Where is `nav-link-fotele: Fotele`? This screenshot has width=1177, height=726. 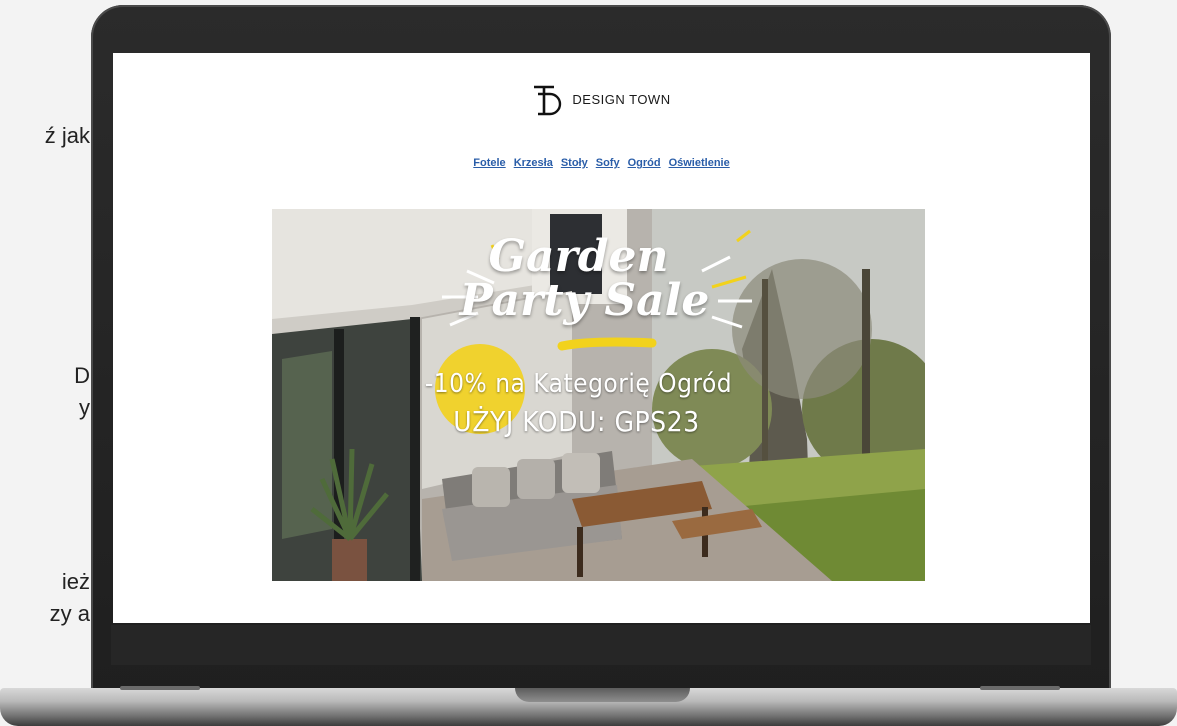
nav-link-fotele: Fotele is located at coordinates (489, 163).